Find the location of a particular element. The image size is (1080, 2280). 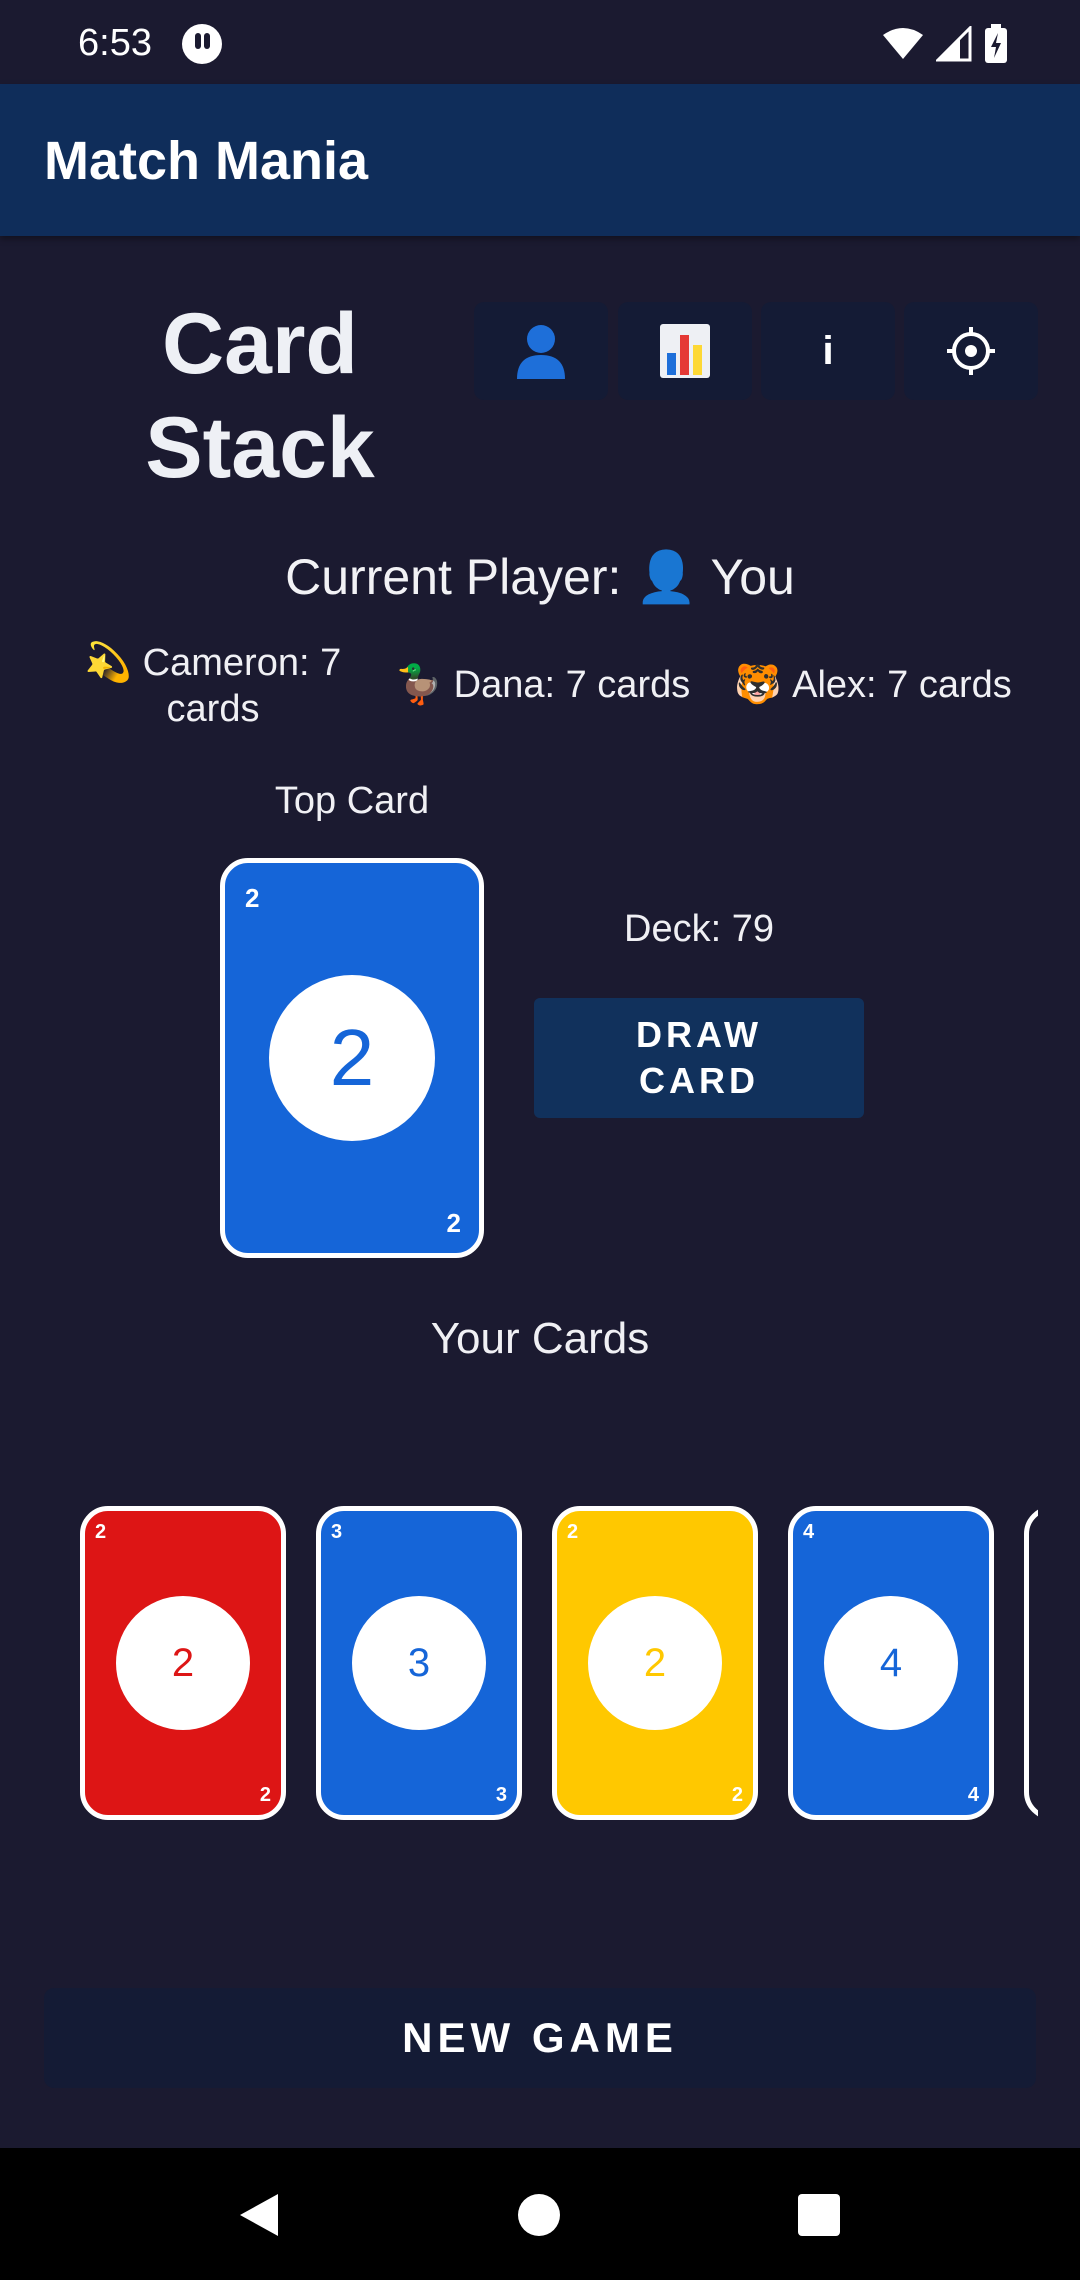

opponent-cameron: 💫 Cameron: 7 cards is located at coordinates (213, 686).